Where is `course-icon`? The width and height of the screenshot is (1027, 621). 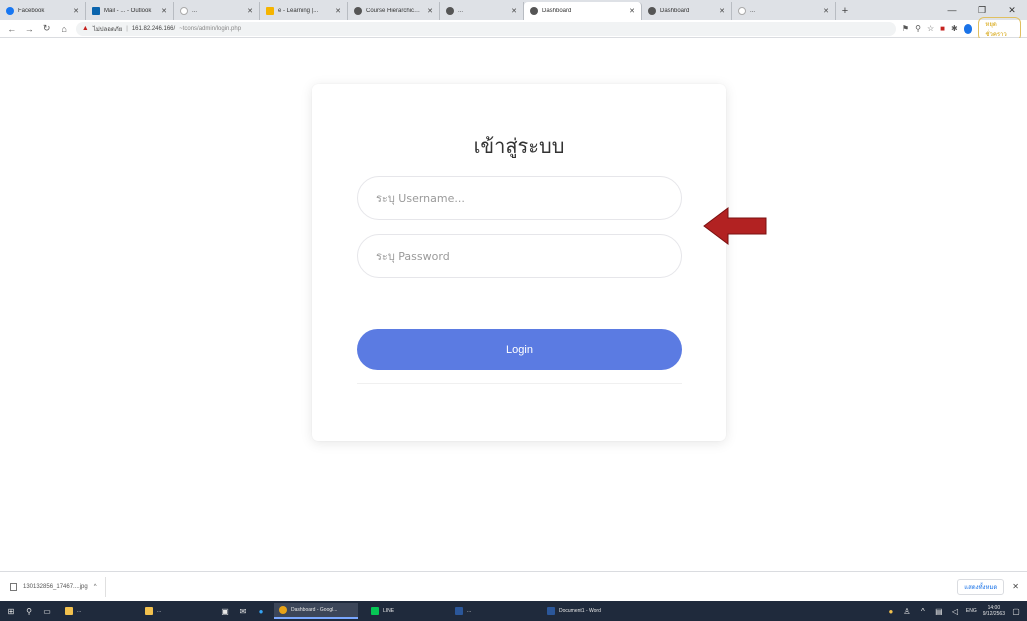
course-icon is located at coordinates (358, 11).